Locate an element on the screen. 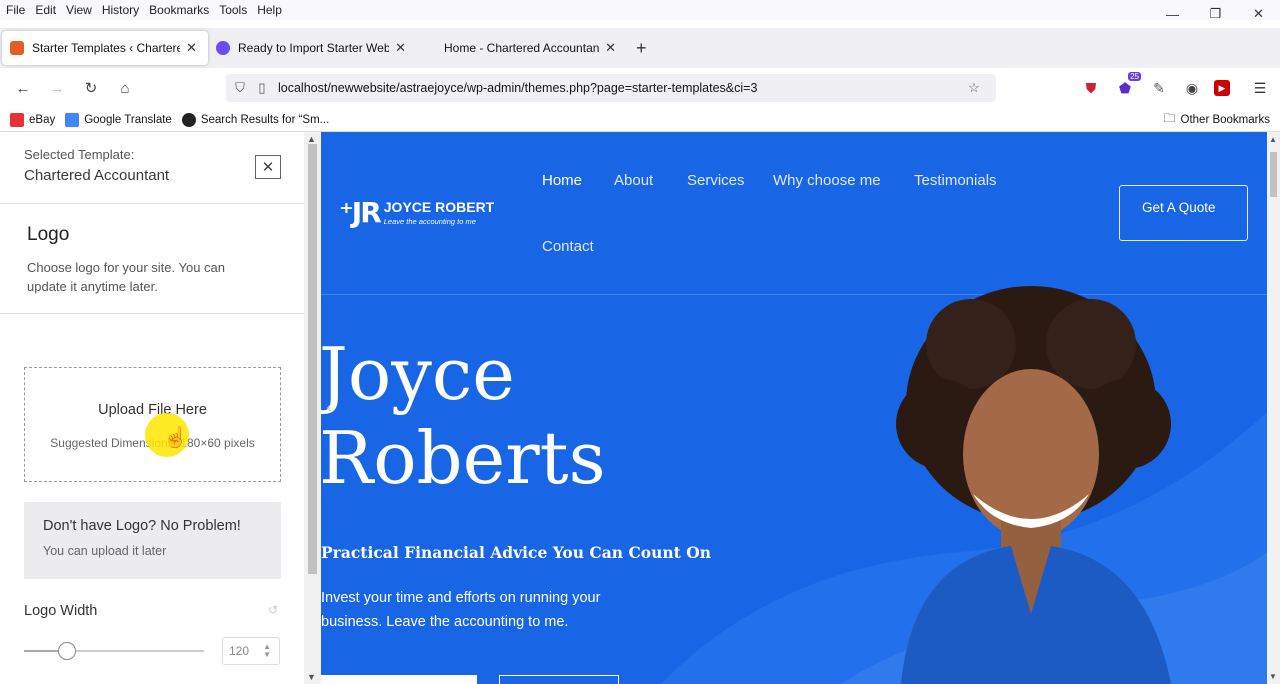 The width and height of the screenshot is (1280, 684). brand-name: JOYCE ROBERT is located at coordinates (439, 207).